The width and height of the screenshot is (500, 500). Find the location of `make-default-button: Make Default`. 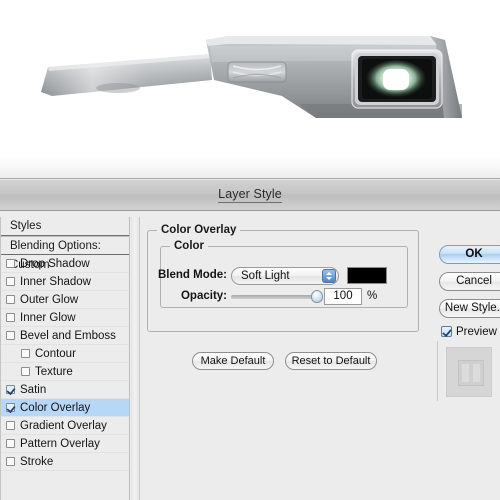

make-default-button: Make Default is located at coordinates (233, 361).